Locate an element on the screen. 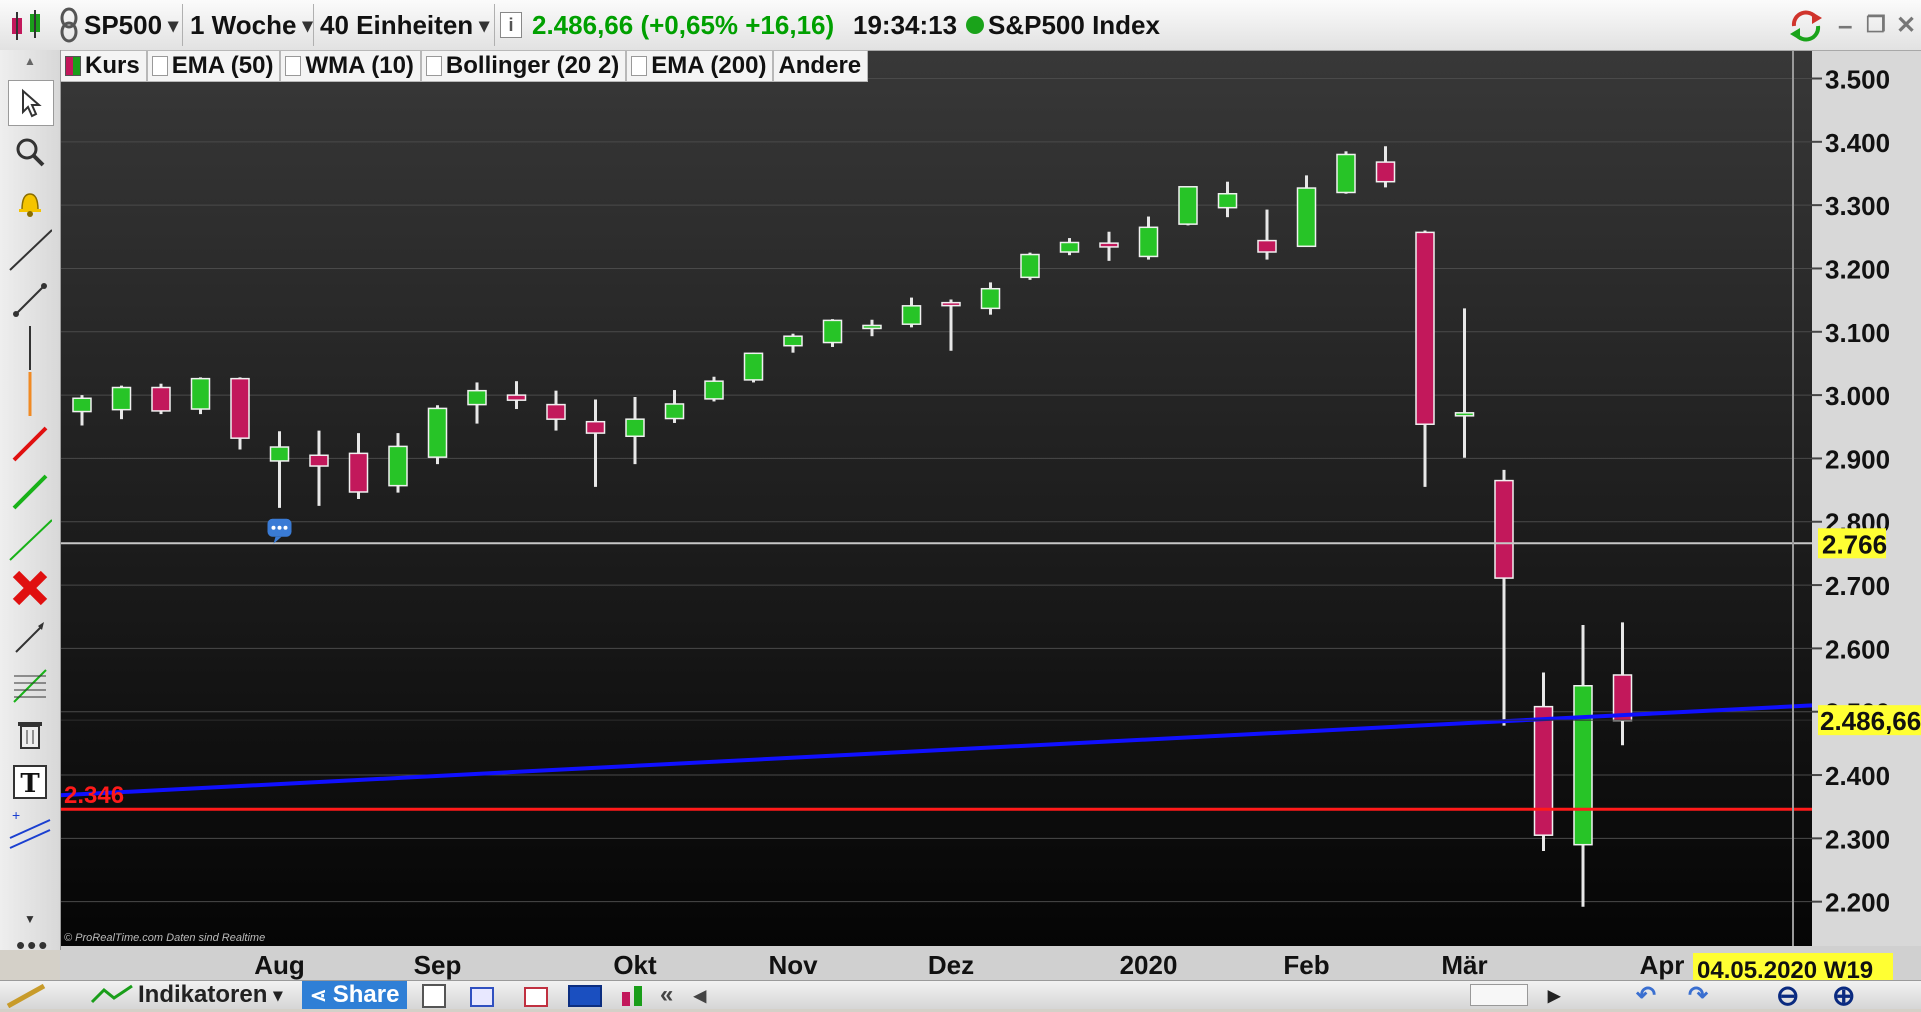  x-tick-label: Feb is located at coordinates (1306, 965).